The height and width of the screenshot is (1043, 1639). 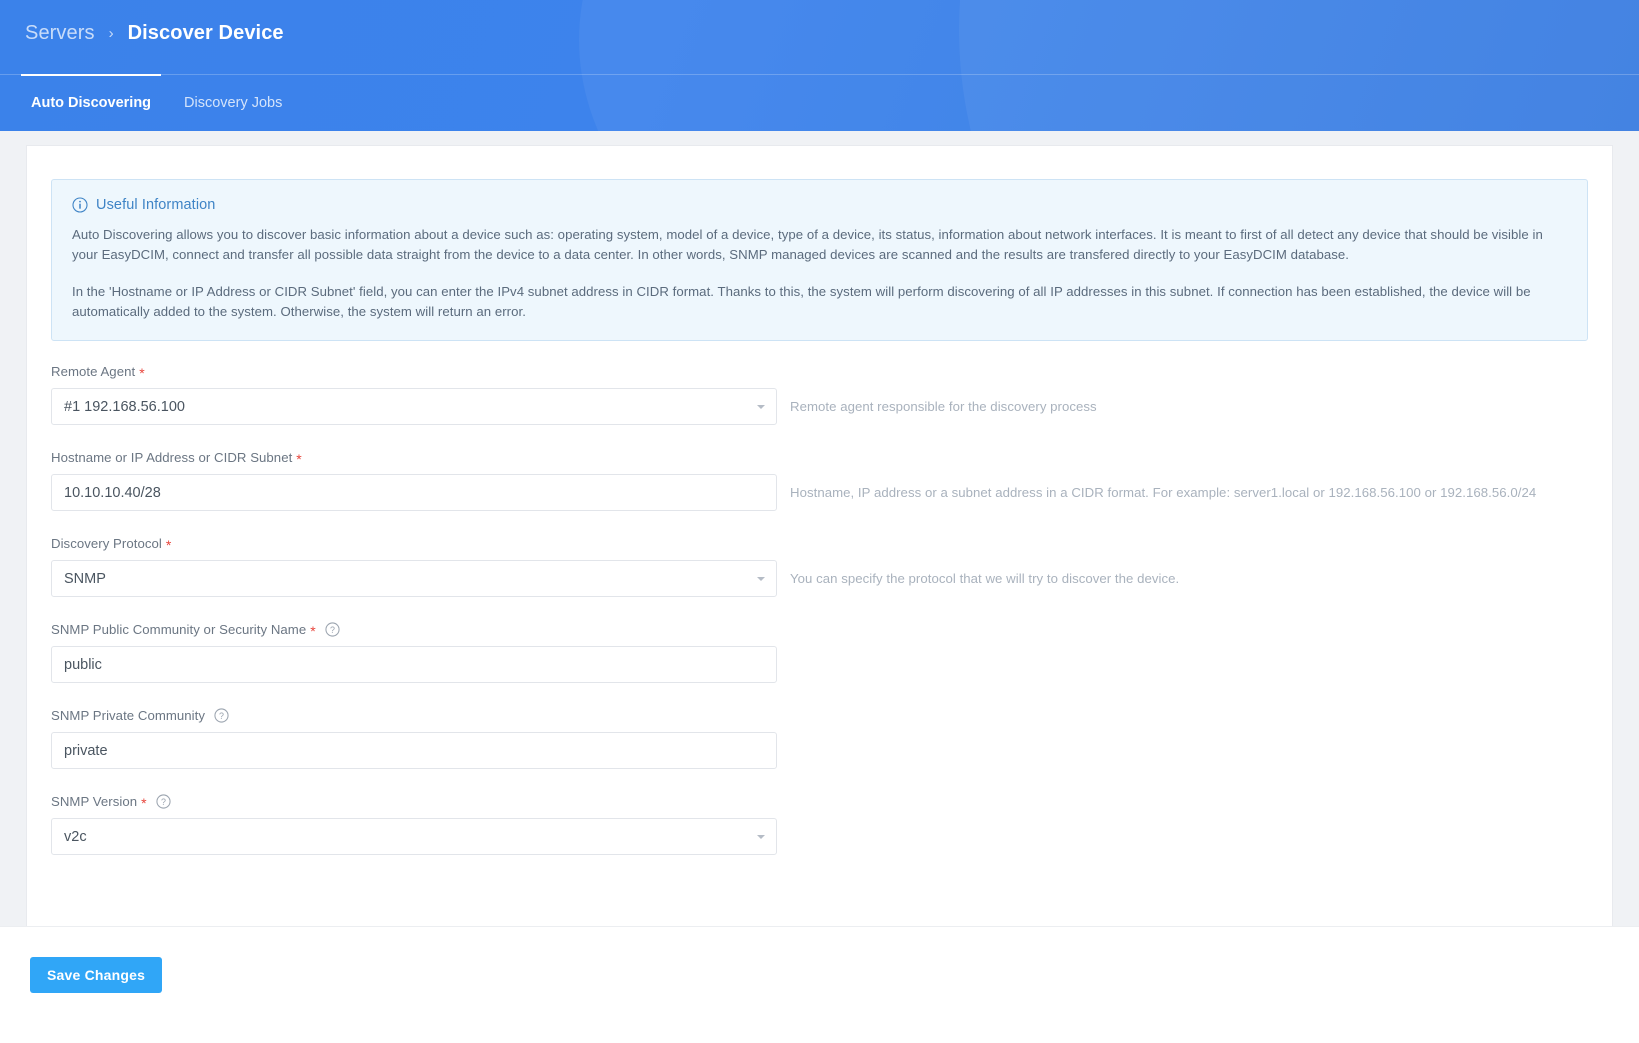 I want to click on save-changes-button: Save Changes, so click(x=96, y=975).